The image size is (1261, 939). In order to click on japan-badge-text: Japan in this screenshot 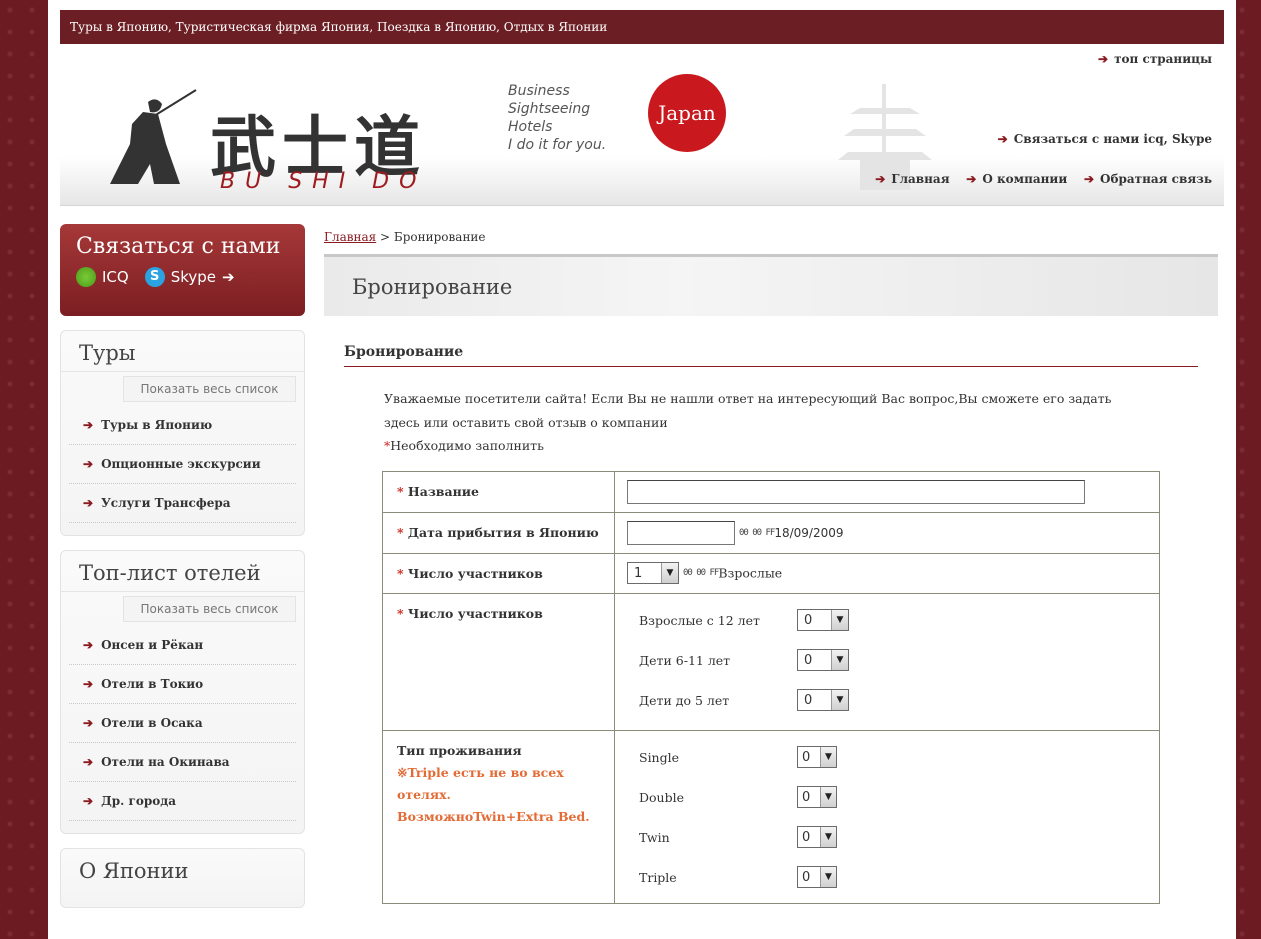, I will do `click(687, 113)`.